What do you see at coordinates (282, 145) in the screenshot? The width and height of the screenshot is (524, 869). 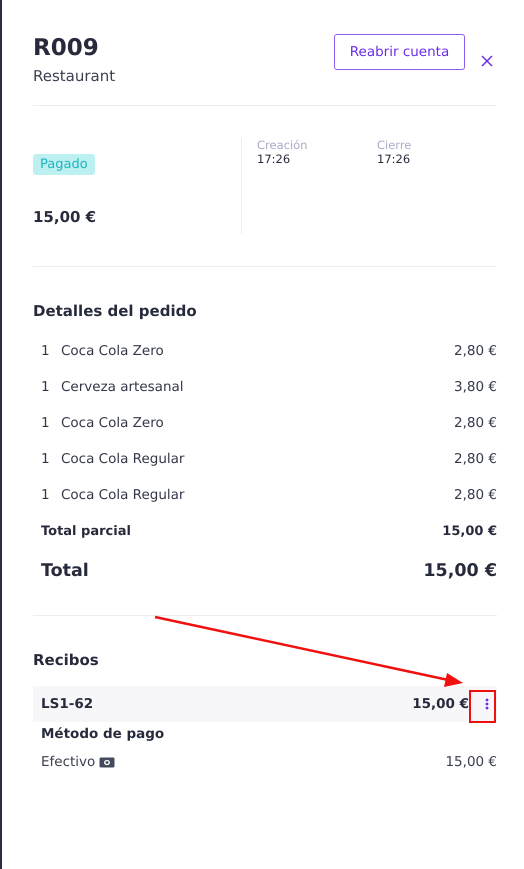 I see `time-label: Creación` at bounding box center [282, 145].